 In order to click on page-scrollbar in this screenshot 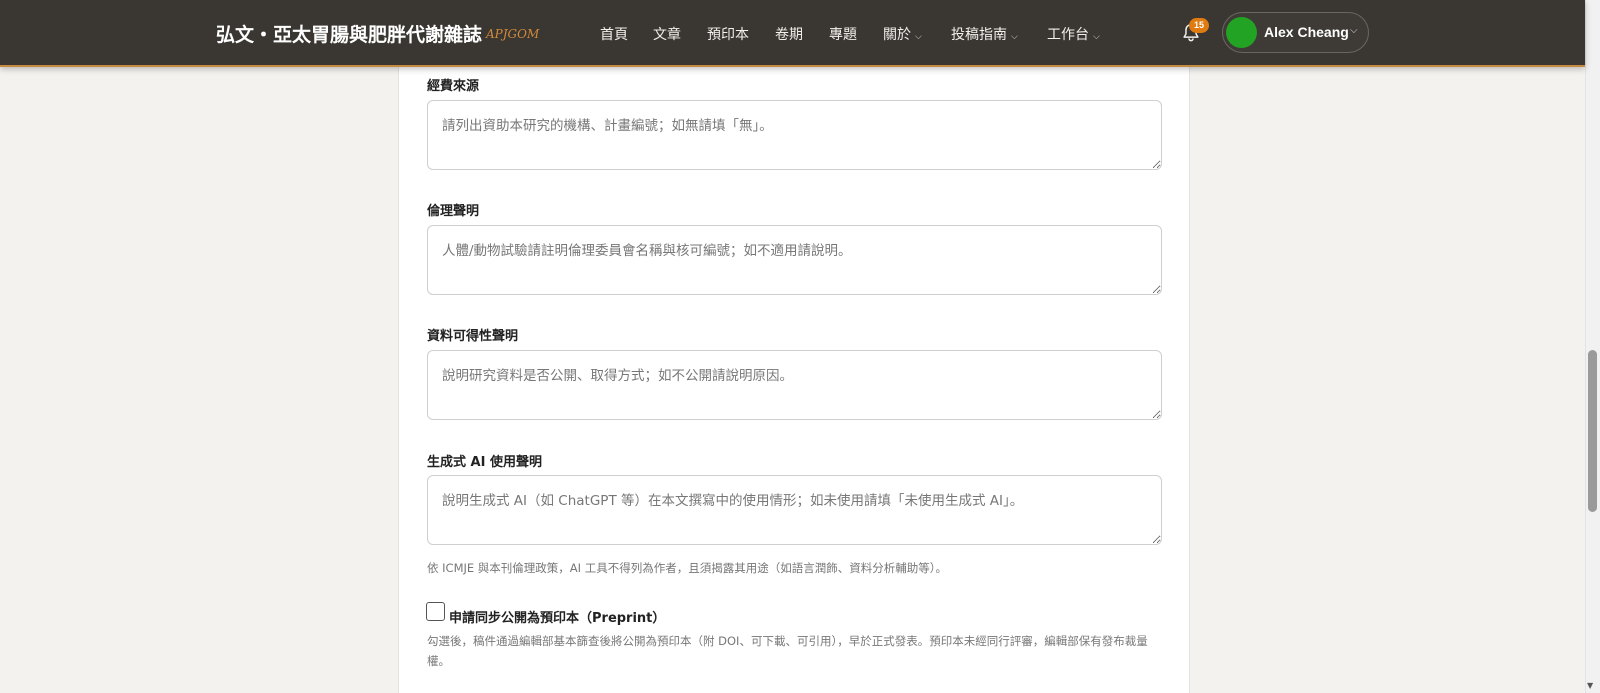, I will do `click(1592, 346)`.